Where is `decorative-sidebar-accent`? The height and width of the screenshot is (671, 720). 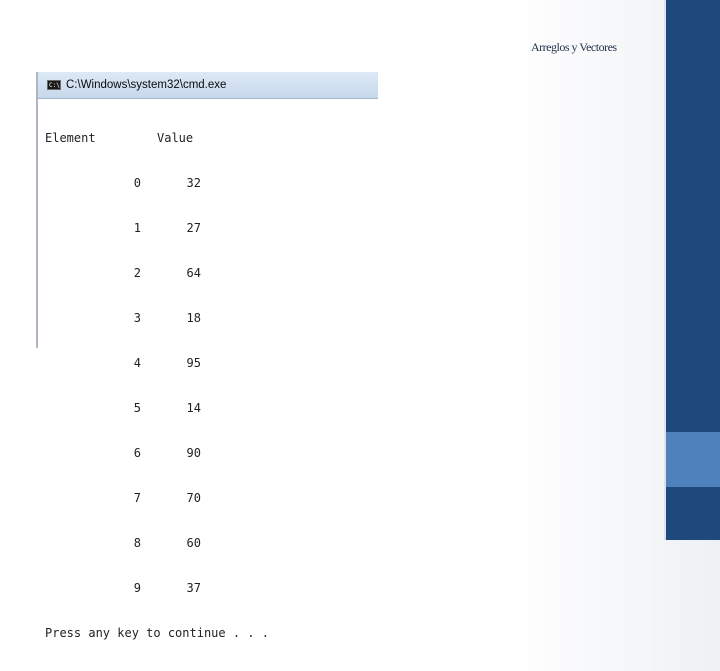
decorative-sidebar-accent is located at coordinates (693, 459).